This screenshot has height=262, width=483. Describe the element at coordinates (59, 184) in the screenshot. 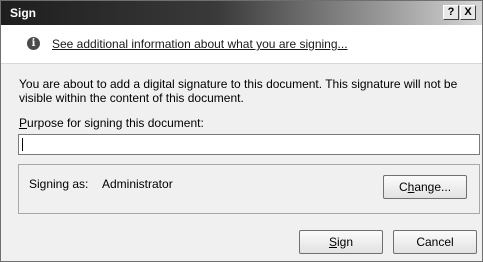

I see `signing-as-label: Signing as:` at that location.